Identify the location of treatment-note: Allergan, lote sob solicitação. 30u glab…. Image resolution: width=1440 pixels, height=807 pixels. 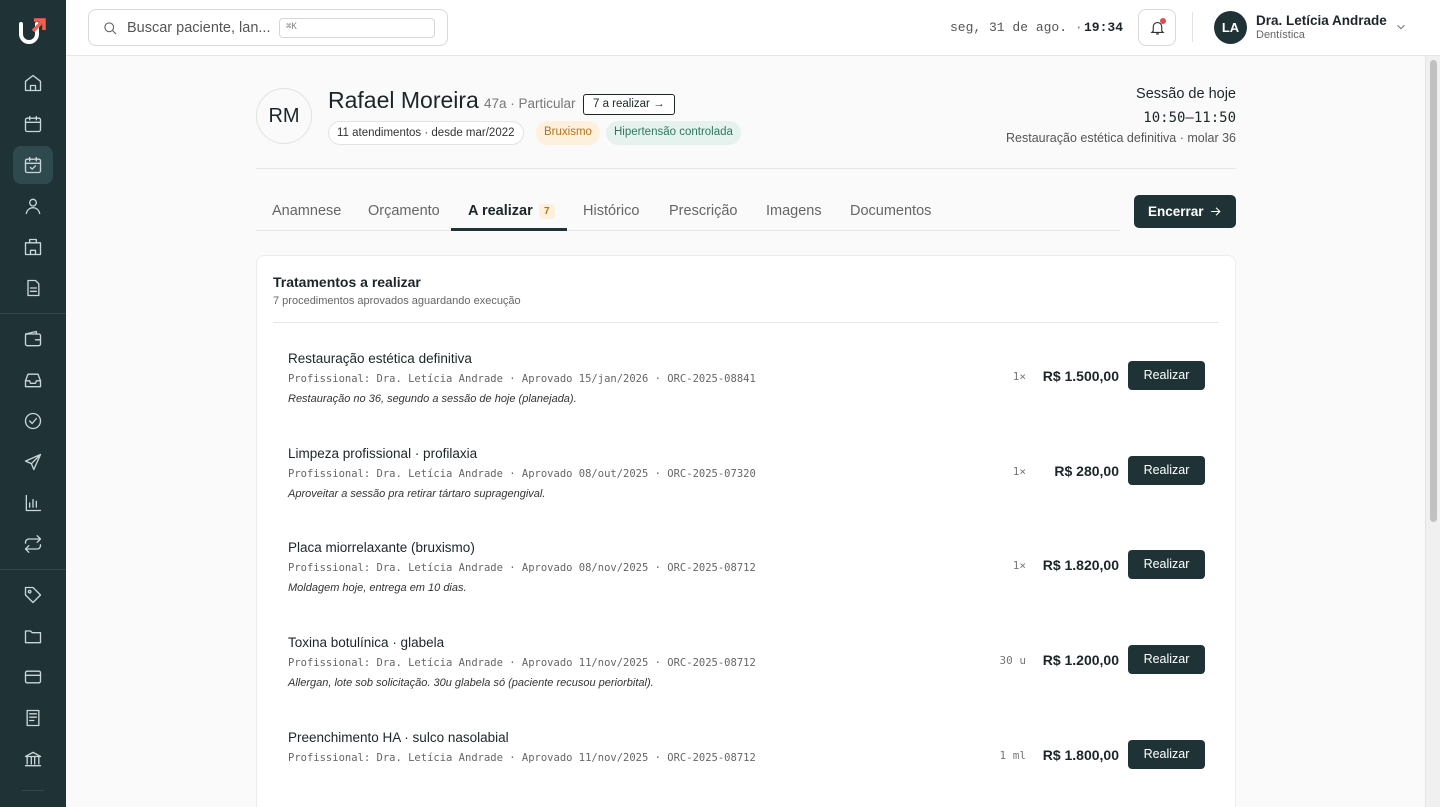
(471, 683).